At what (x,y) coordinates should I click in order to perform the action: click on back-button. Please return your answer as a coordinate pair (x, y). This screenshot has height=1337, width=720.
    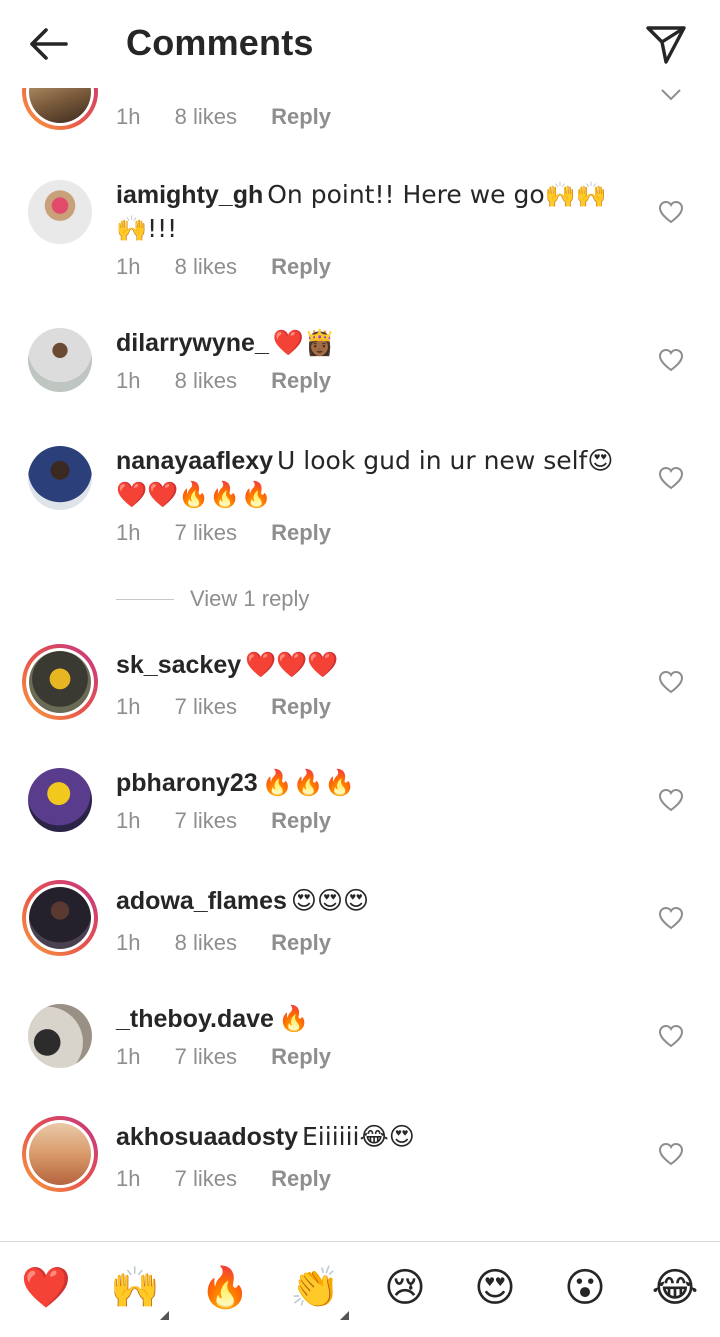
    Looking at the image, I should click on (48, 44).